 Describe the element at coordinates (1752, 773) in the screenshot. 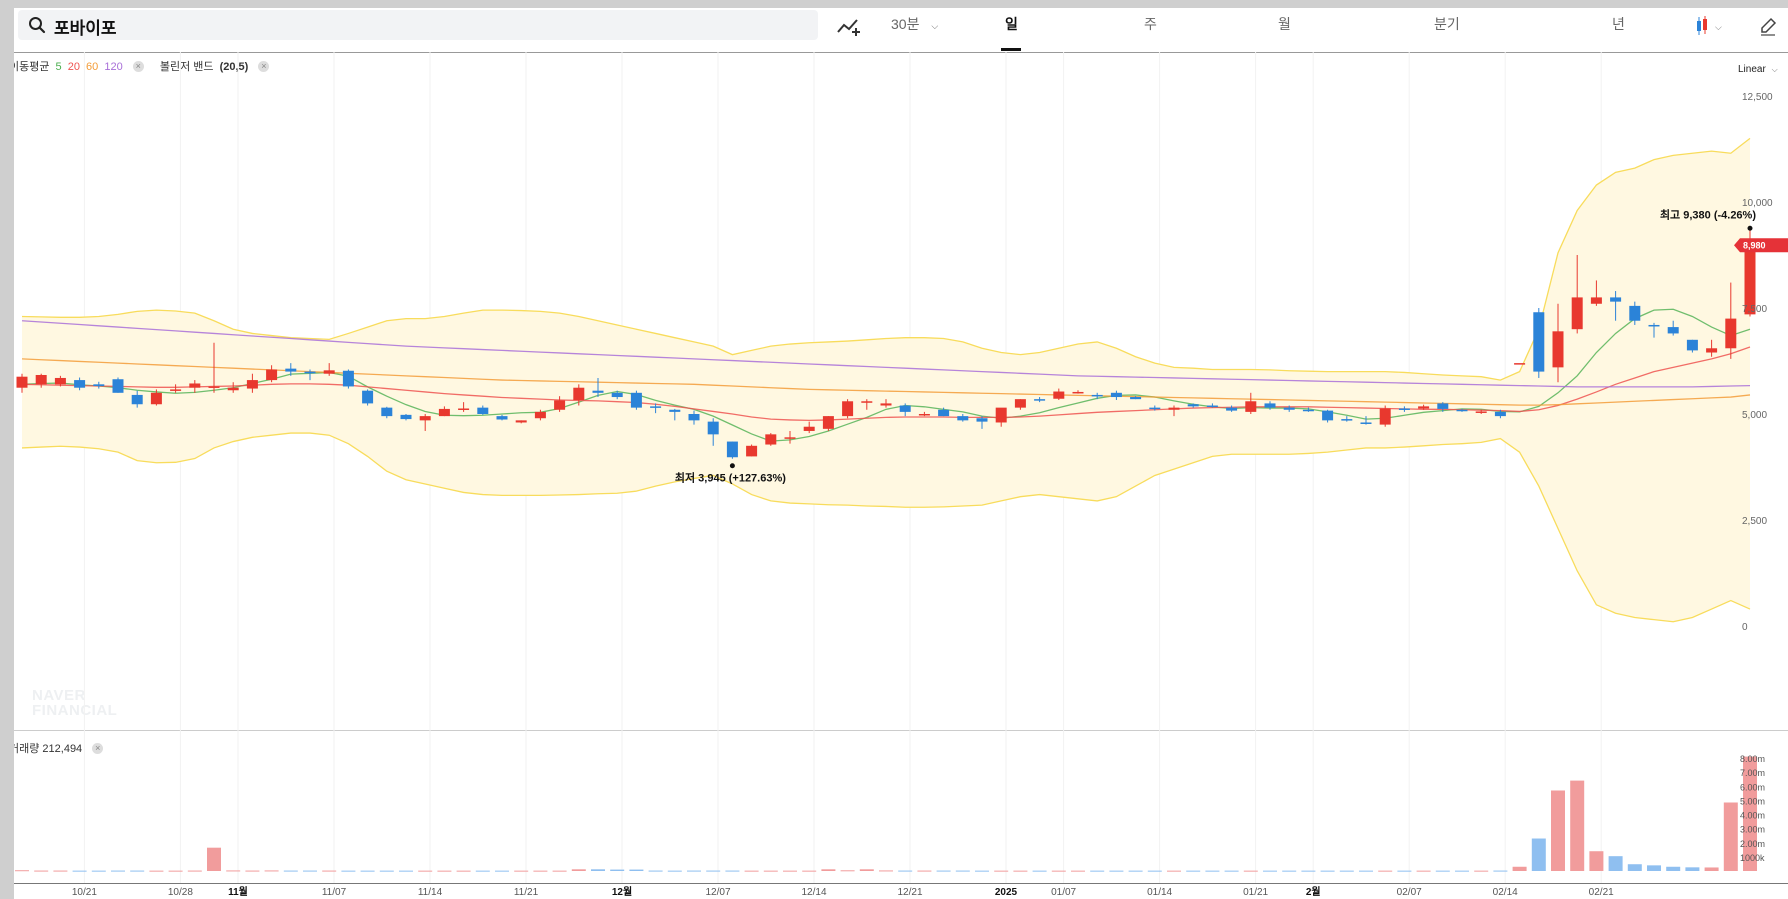

I see `volume-tick-label: 7.00m` at that location.